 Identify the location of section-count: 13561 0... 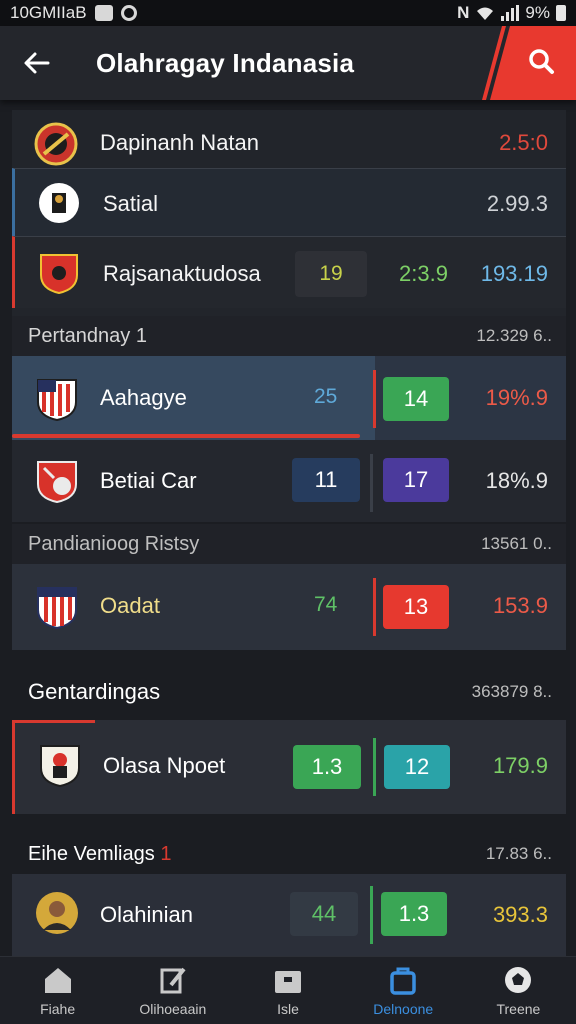
(516, 543).